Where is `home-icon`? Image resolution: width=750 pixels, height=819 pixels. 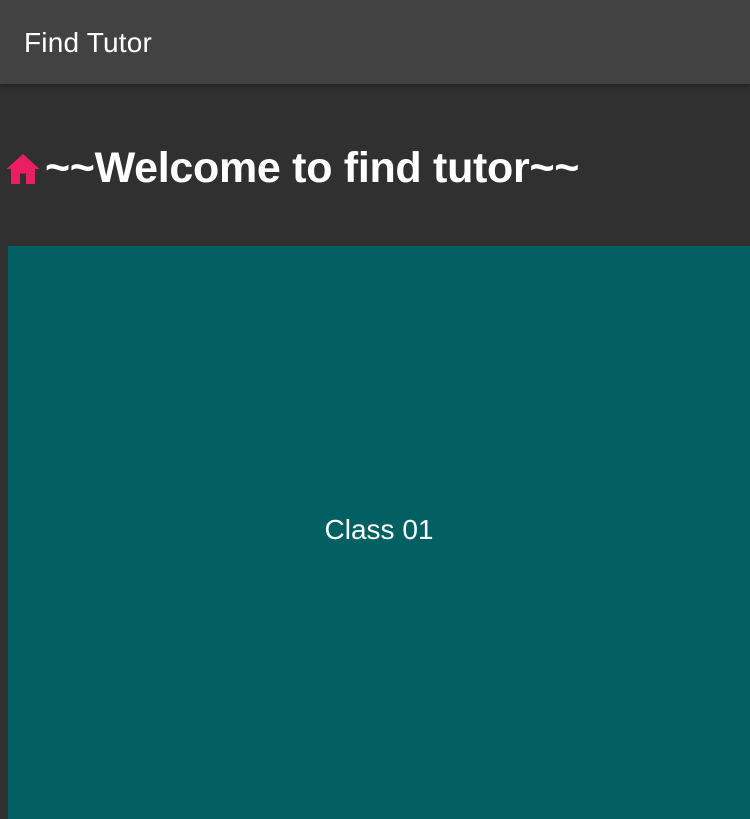
home-icon is located at coordinates (23, 169).